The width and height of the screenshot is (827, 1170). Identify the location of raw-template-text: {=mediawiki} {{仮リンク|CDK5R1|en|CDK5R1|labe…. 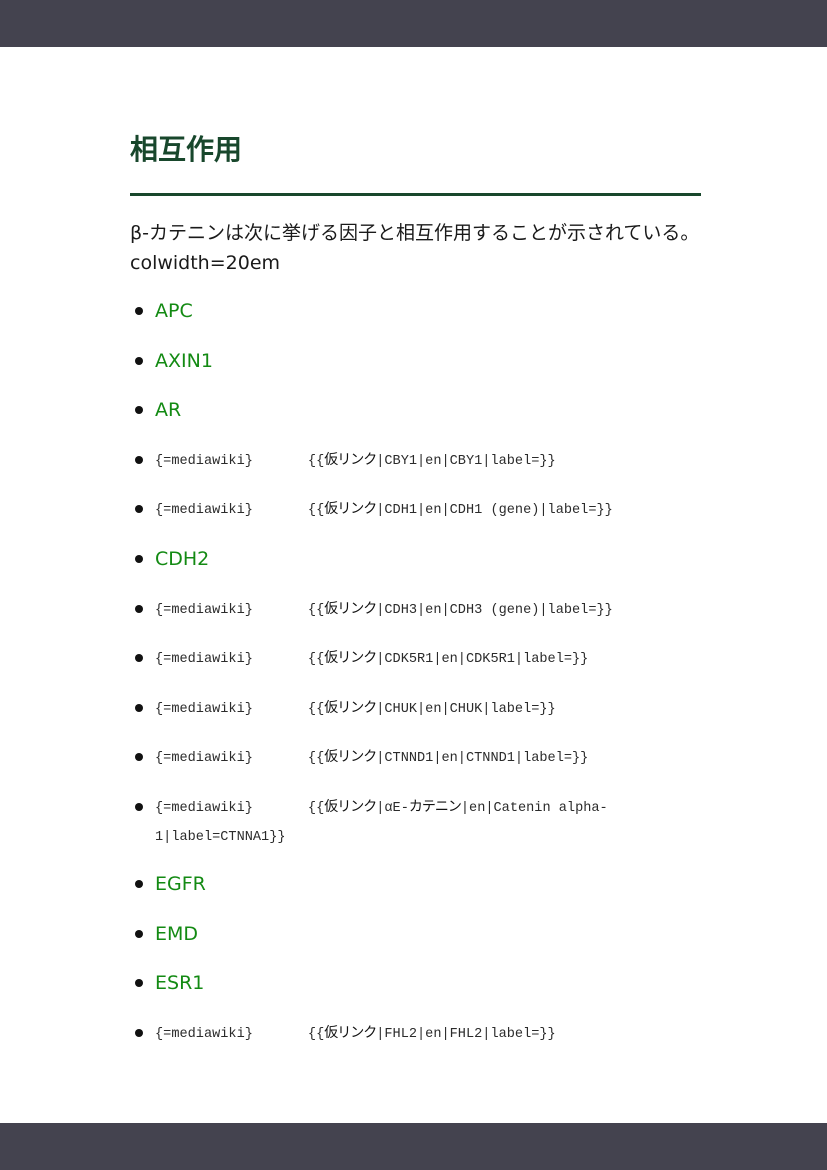
(372, 659).